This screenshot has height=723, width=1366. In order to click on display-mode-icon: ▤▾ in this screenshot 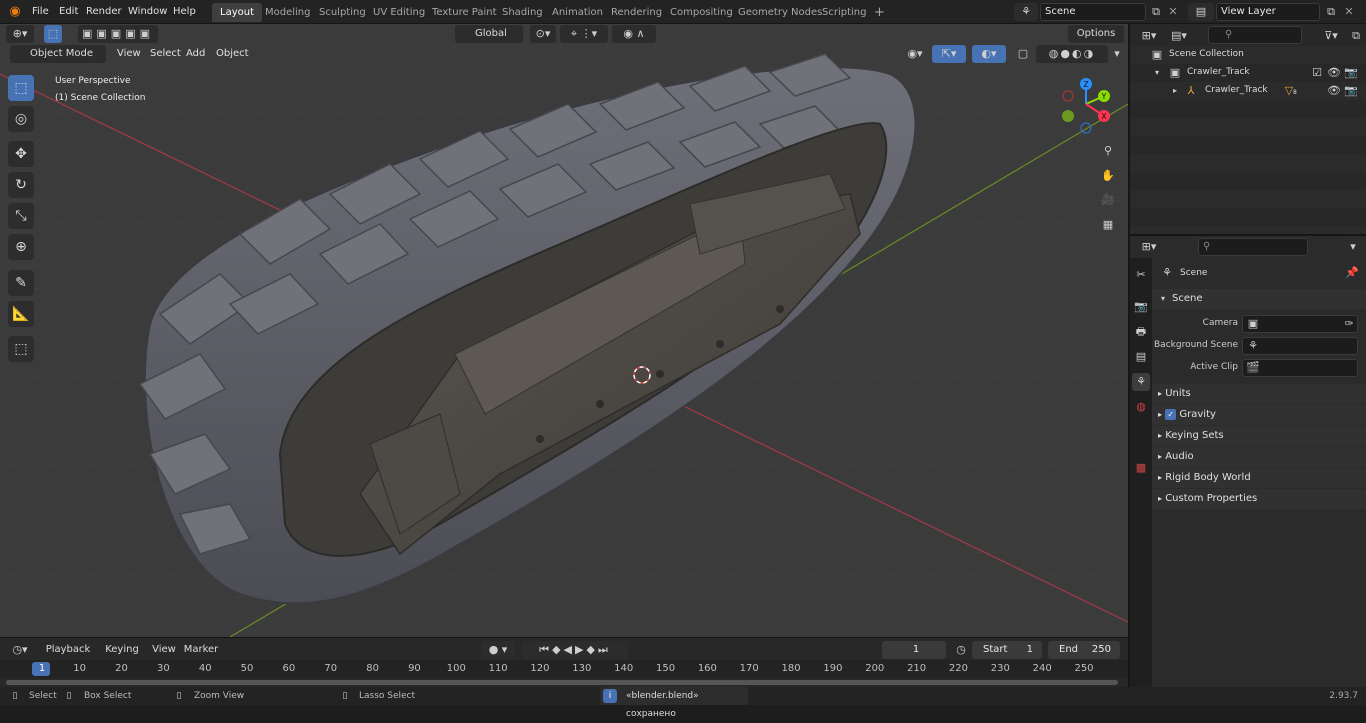, I will do `click(1179, 35)`.